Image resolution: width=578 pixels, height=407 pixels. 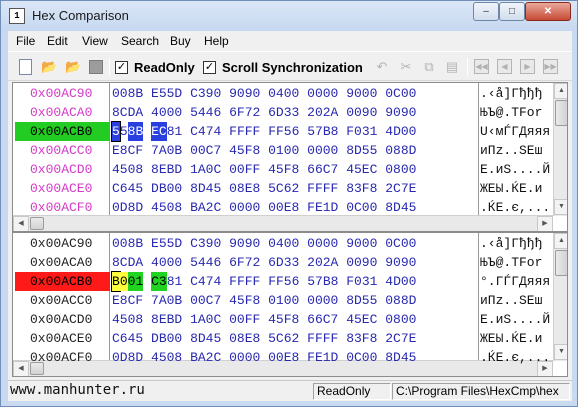 I want to click on hex-word: C390, so click(x=205, y=93).